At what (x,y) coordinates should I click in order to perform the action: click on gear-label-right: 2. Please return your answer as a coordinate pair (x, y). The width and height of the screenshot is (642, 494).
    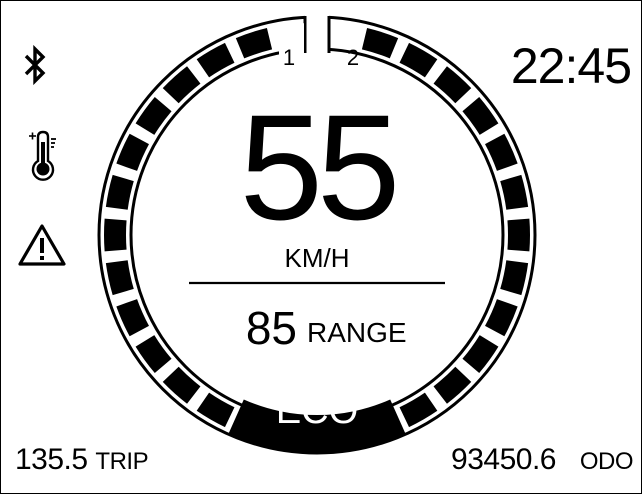
    Looking at the image, I should click on (353, 57).